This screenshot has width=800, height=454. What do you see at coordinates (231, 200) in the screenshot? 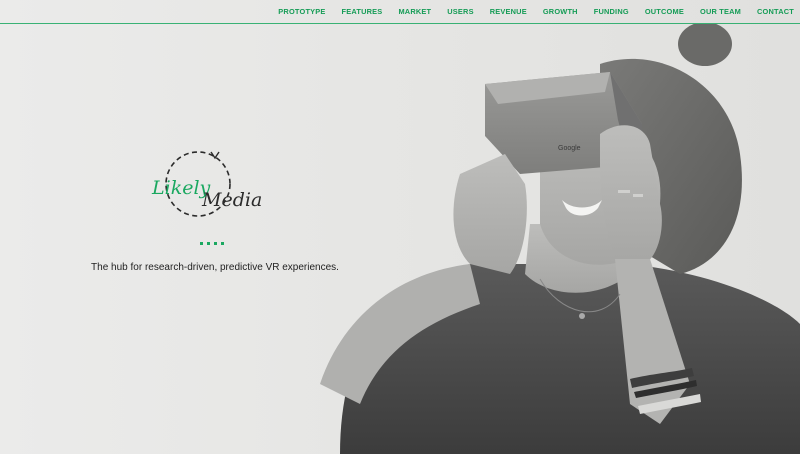
I see `logo-word-media: Media` at bounding box center [231, 200].